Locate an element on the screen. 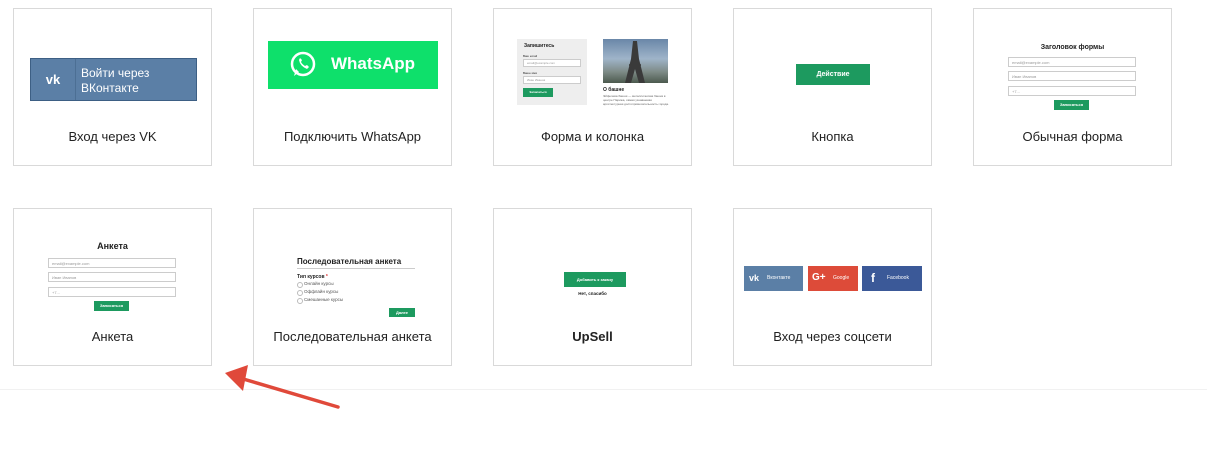  preview: WhatsApp is located at coordinates (352, 64).